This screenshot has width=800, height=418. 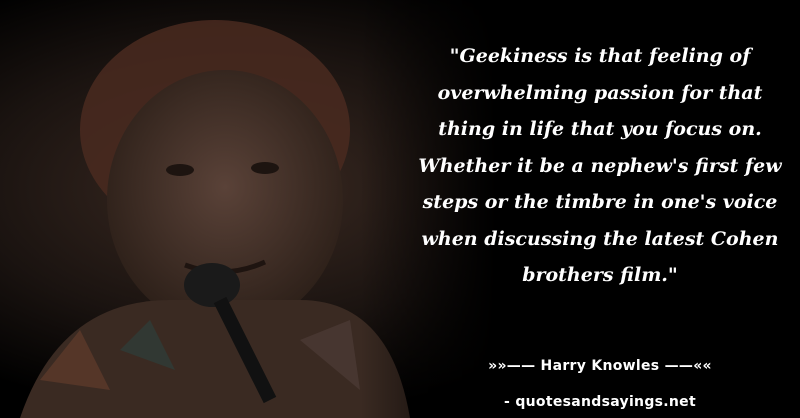 What do you see at coordinates (600, 238) in the screenshot?
I see `quote-line: when discussing the latest Cohen` at bounding box center [600, 238].